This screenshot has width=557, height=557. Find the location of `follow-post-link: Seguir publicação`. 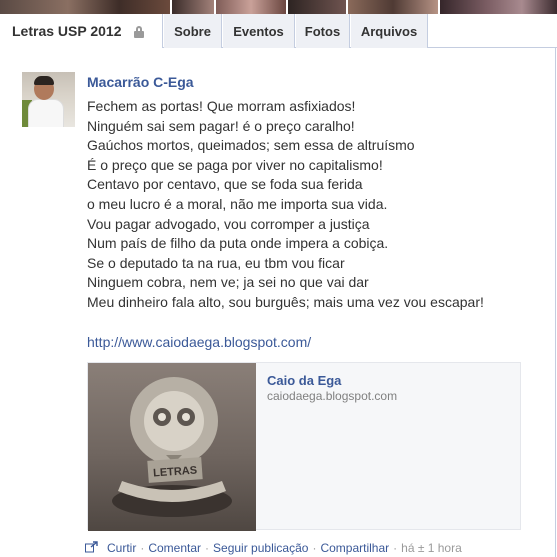

follow-post-link: Seguir publicação is located at coordinates (260, 548).